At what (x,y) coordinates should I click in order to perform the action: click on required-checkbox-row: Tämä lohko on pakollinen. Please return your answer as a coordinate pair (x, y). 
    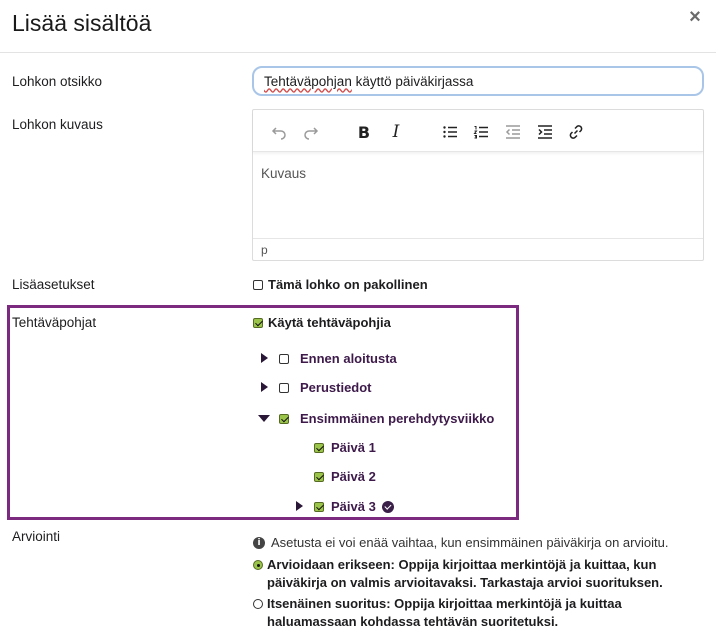
    Looking at the image, I should click on (340, 284).